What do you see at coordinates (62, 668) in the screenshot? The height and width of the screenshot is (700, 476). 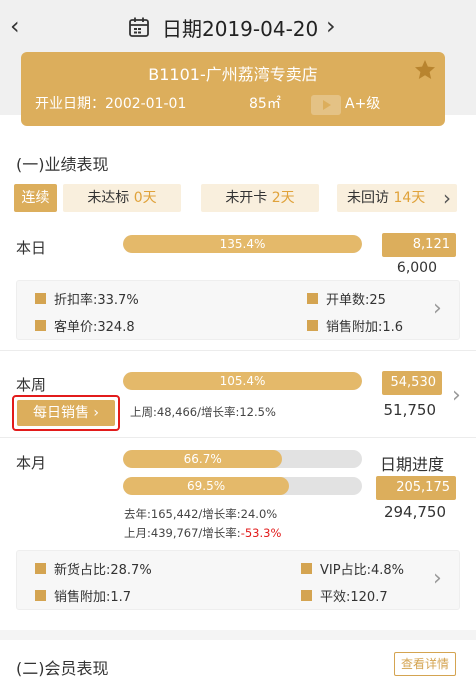 I see `section-member-title: (二)会员表现` at bounding box center [62, 668].